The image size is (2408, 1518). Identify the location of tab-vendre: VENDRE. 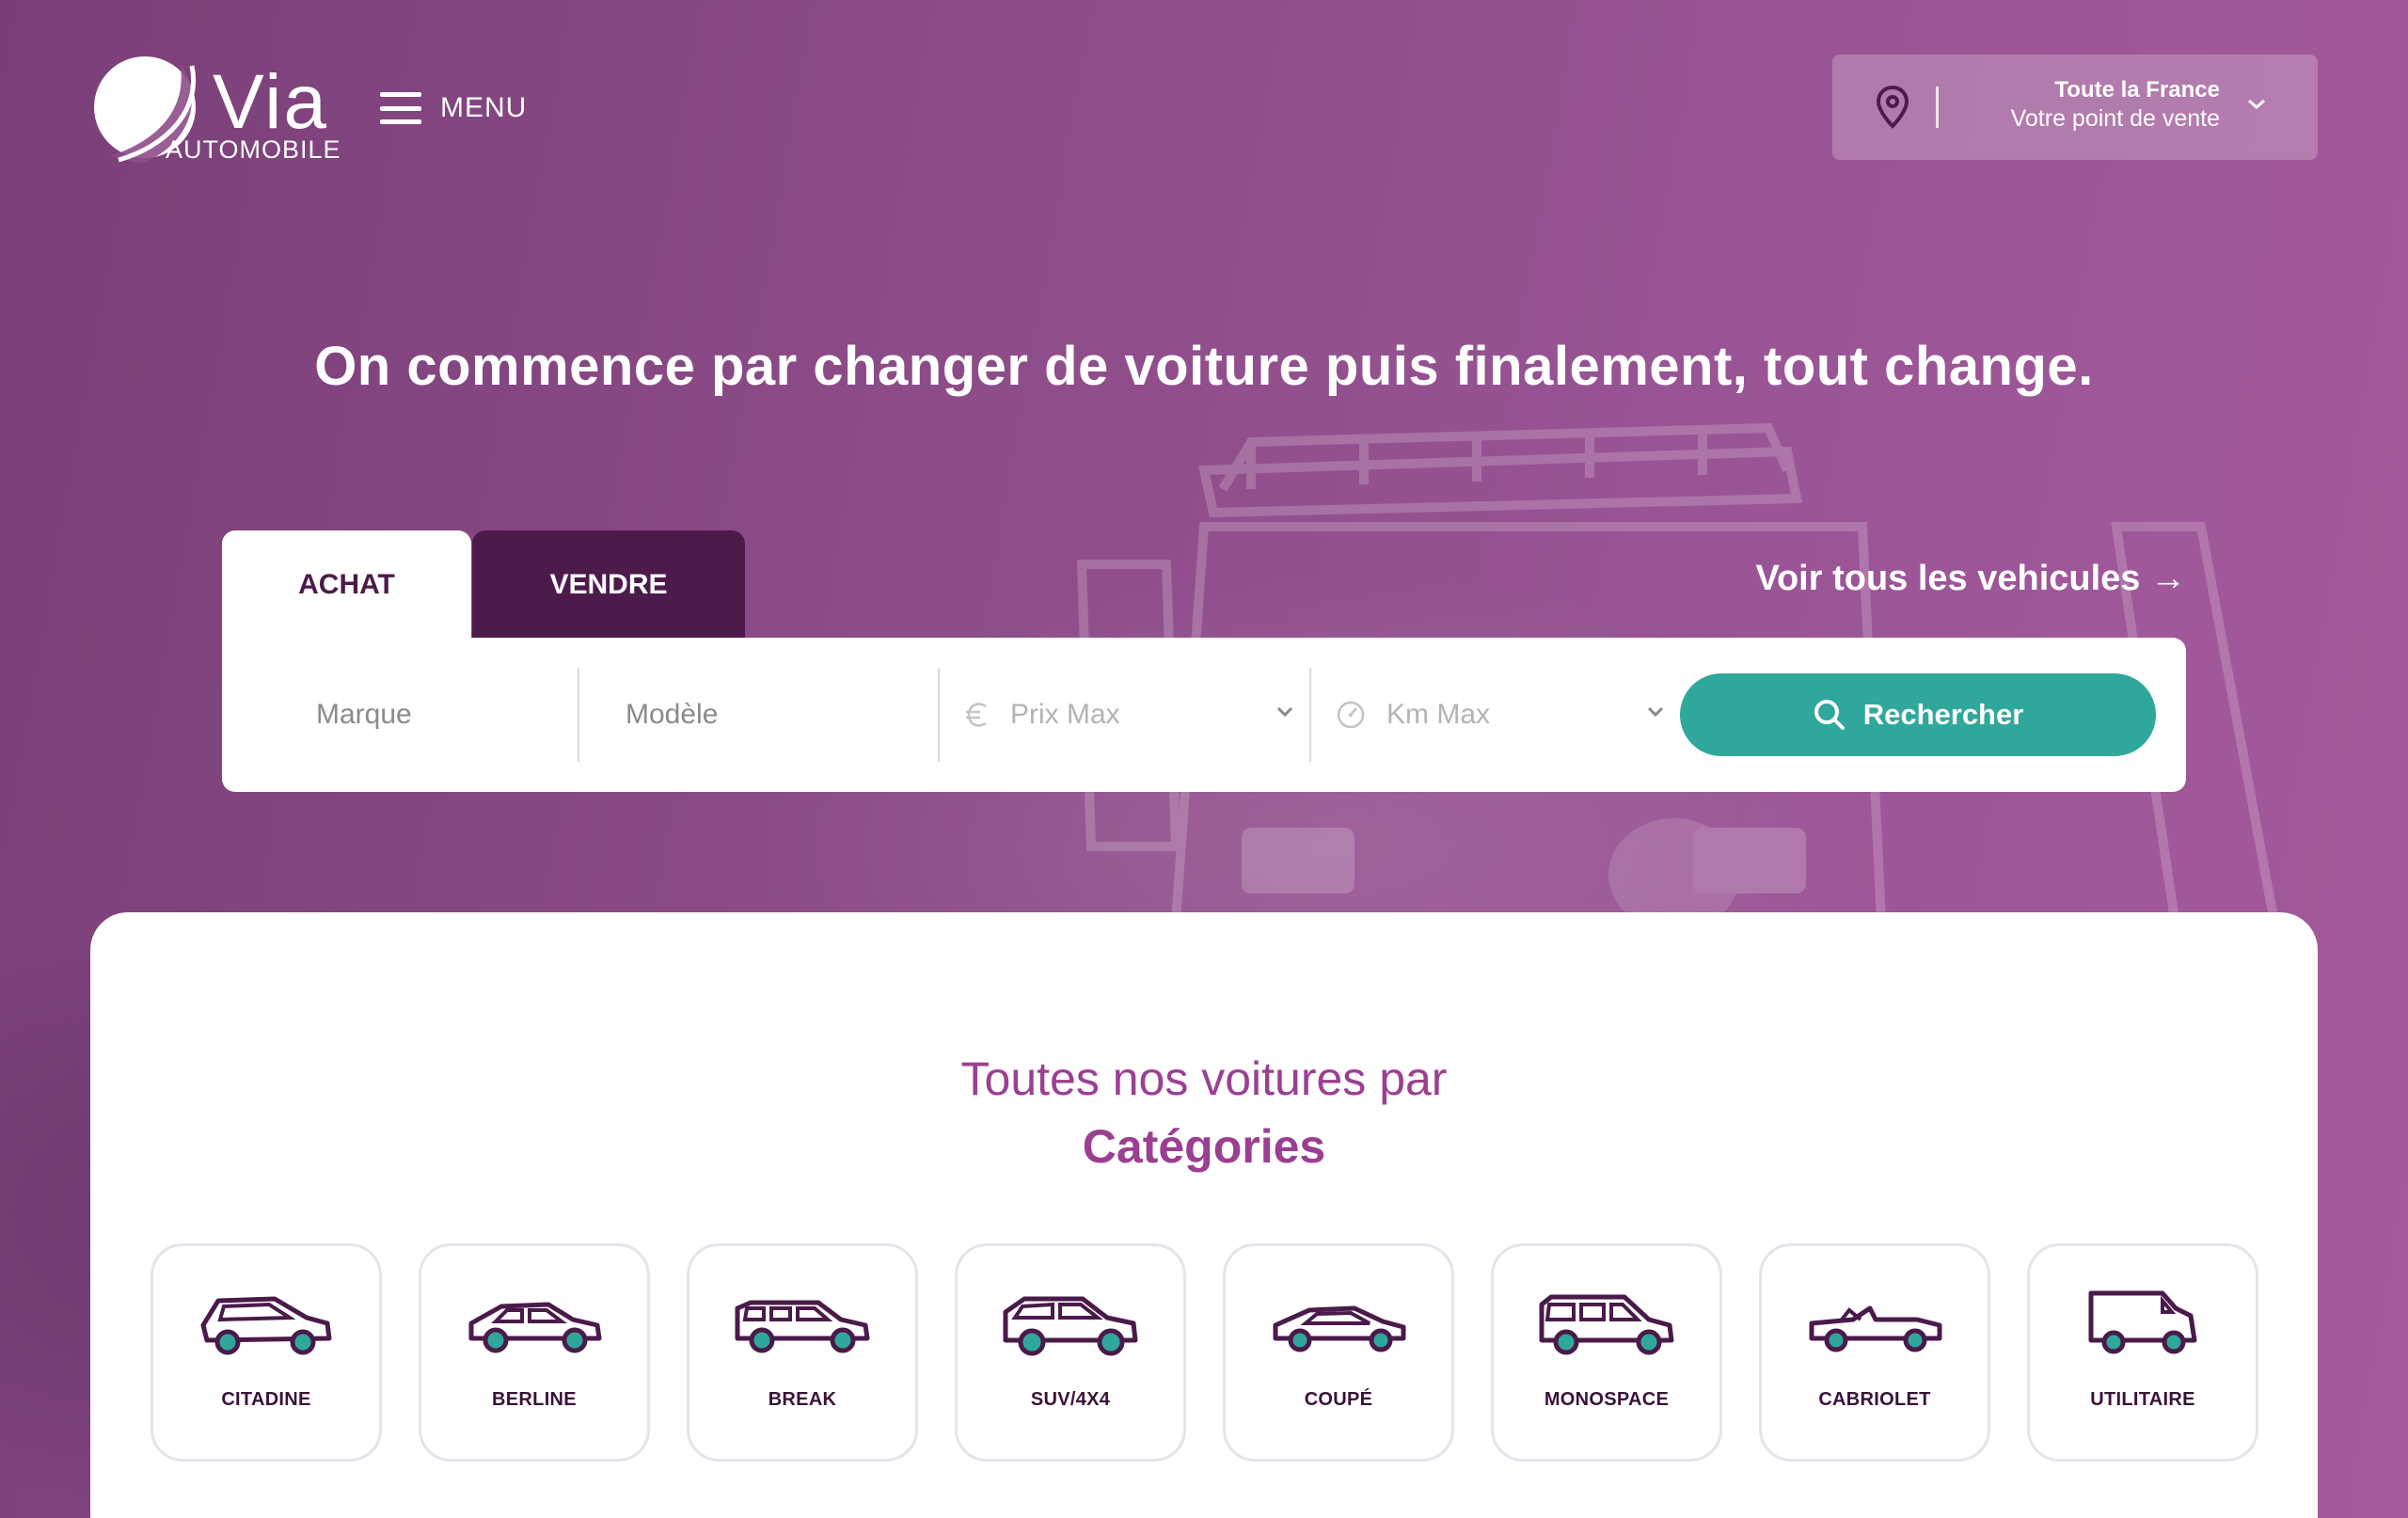
(608, 585).